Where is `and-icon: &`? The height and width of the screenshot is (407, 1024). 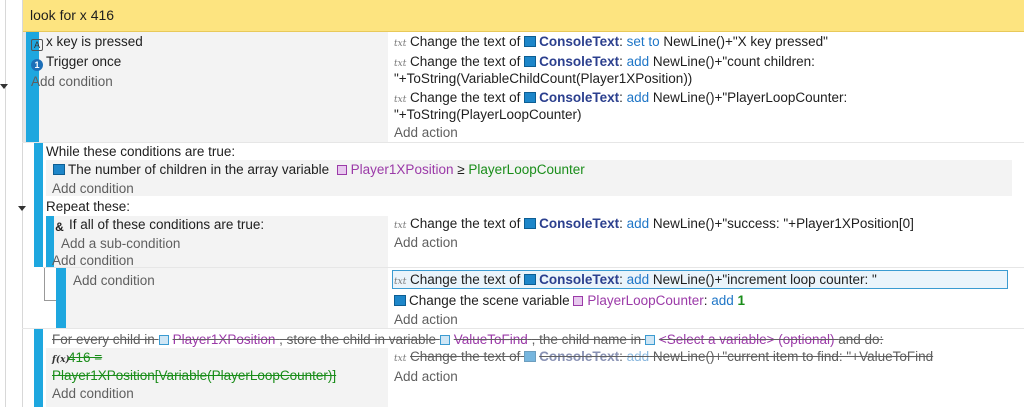
and-icon: & is located at coordinates (59, 227).